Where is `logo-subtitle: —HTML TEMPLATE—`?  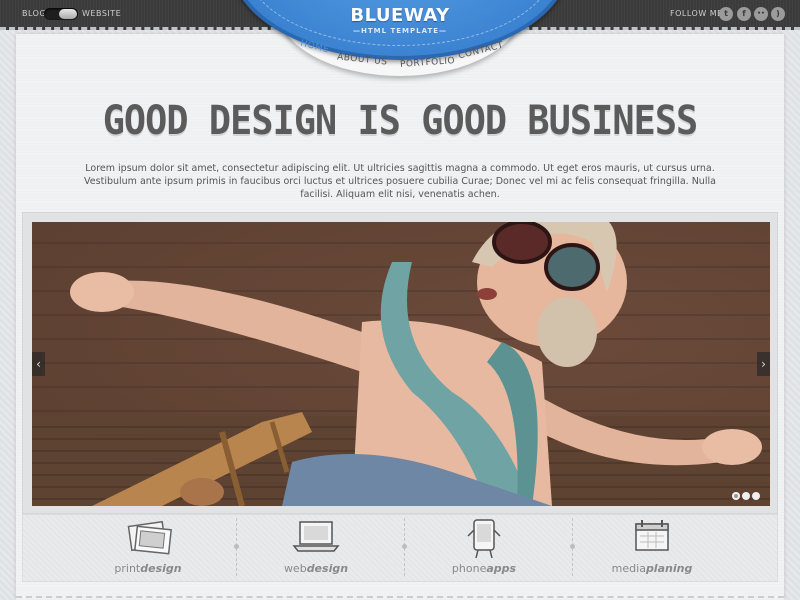 logo-subtitle: —HTML TEMPLATE— is located at coordinates (400, 31).